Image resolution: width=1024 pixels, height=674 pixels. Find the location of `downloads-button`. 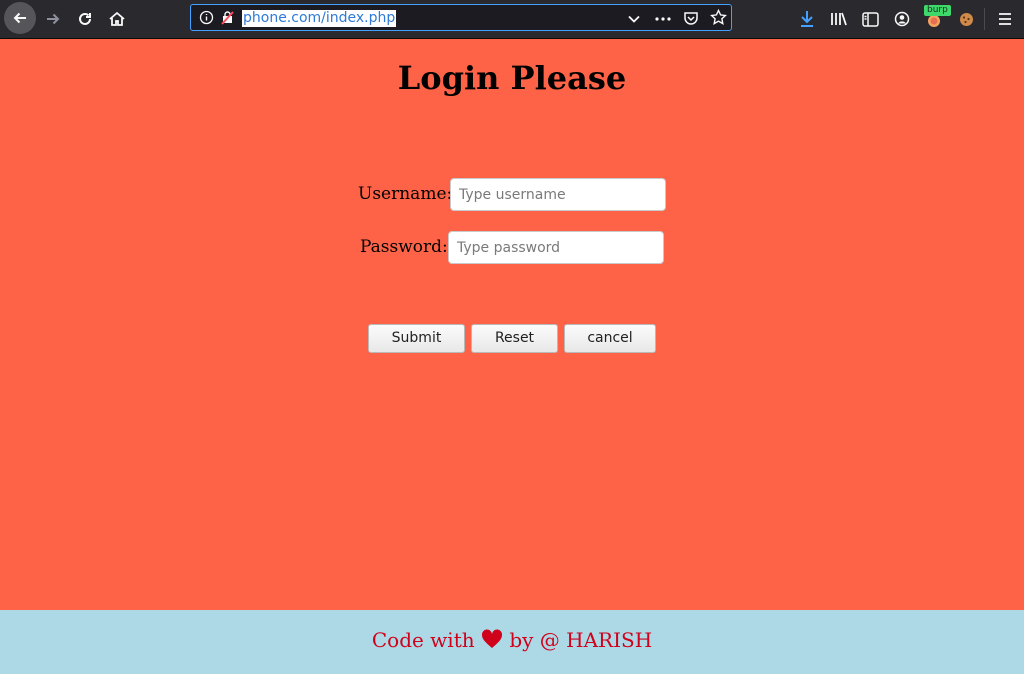

downloads-button is located at coordinates (807, 19).